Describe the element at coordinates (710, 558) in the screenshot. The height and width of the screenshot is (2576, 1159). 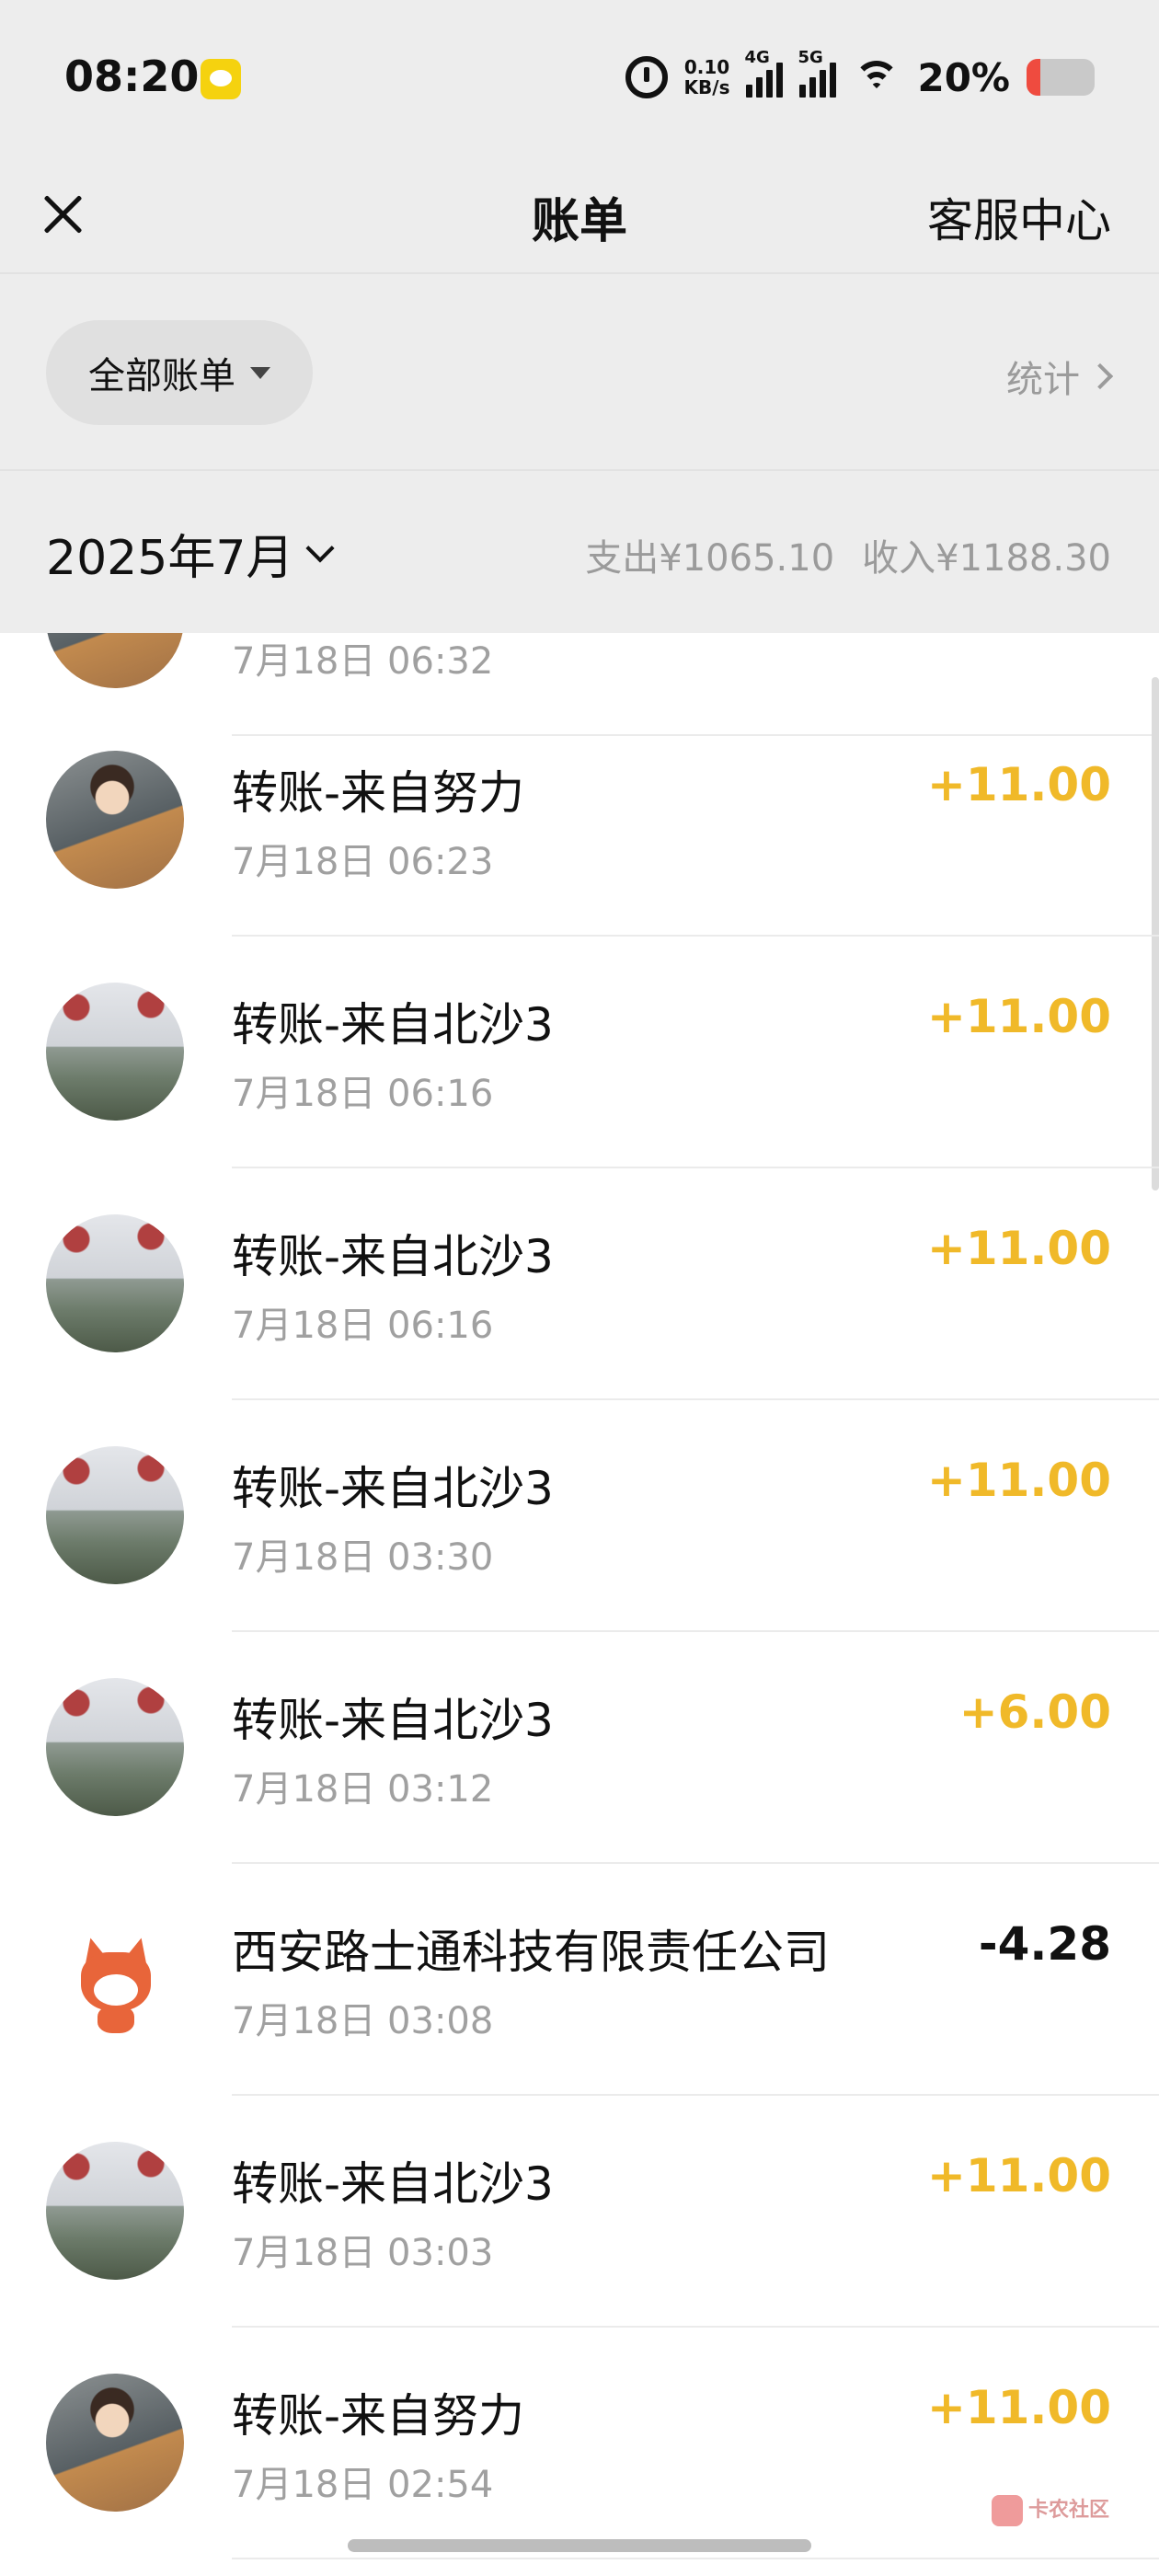
I see `month-expense: 支出¥1065.10` at that location.